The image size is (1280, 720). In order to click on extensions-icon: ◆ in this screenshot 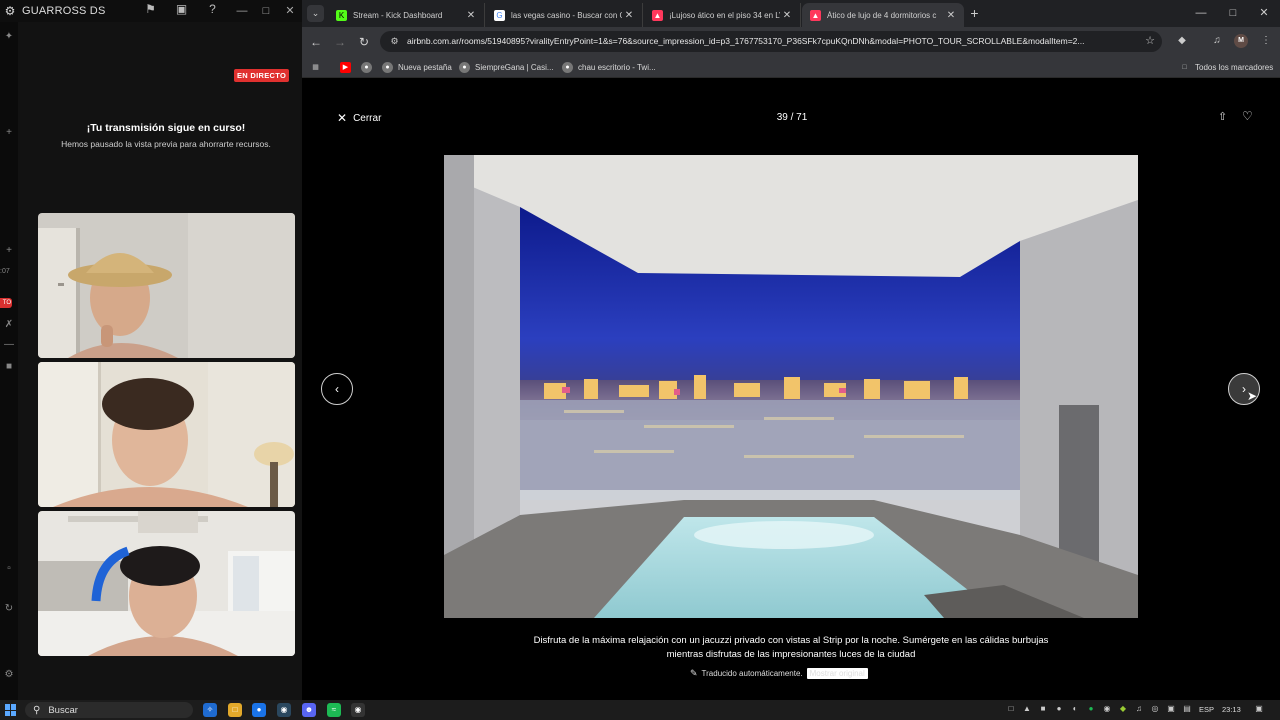, I will do `click(1182, 41)`.